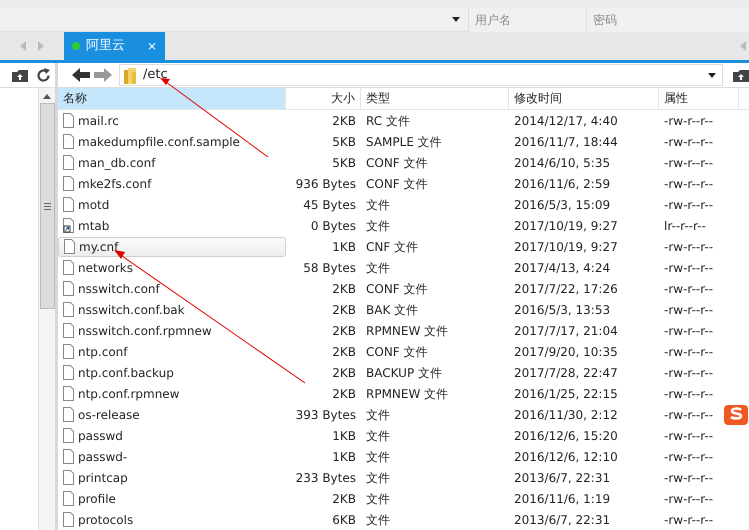  I want to click on file-row: ntp.conf, so click(172, 352).